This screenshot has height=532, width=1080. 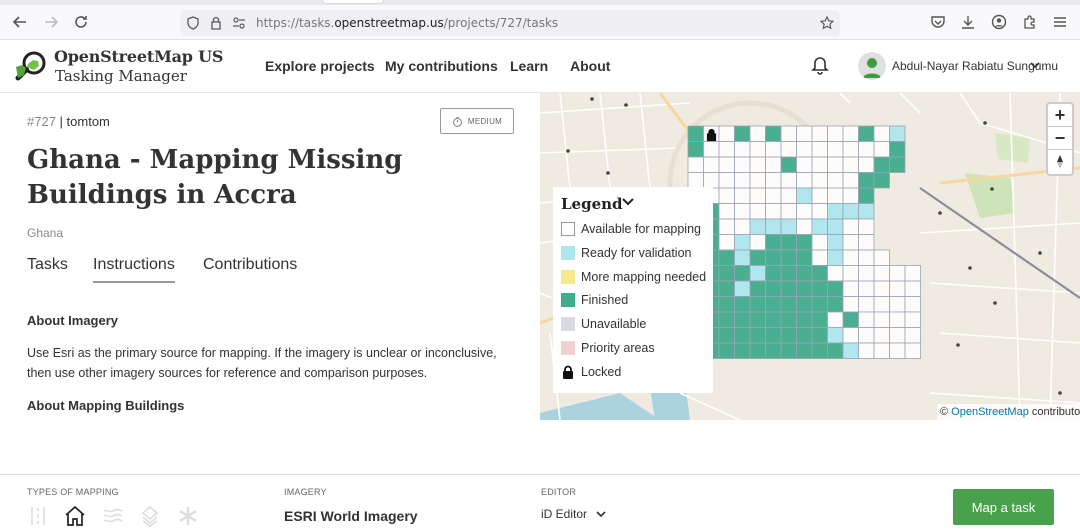 I want to click on tab-instructions: Instructions, so click(x=134, y=269).